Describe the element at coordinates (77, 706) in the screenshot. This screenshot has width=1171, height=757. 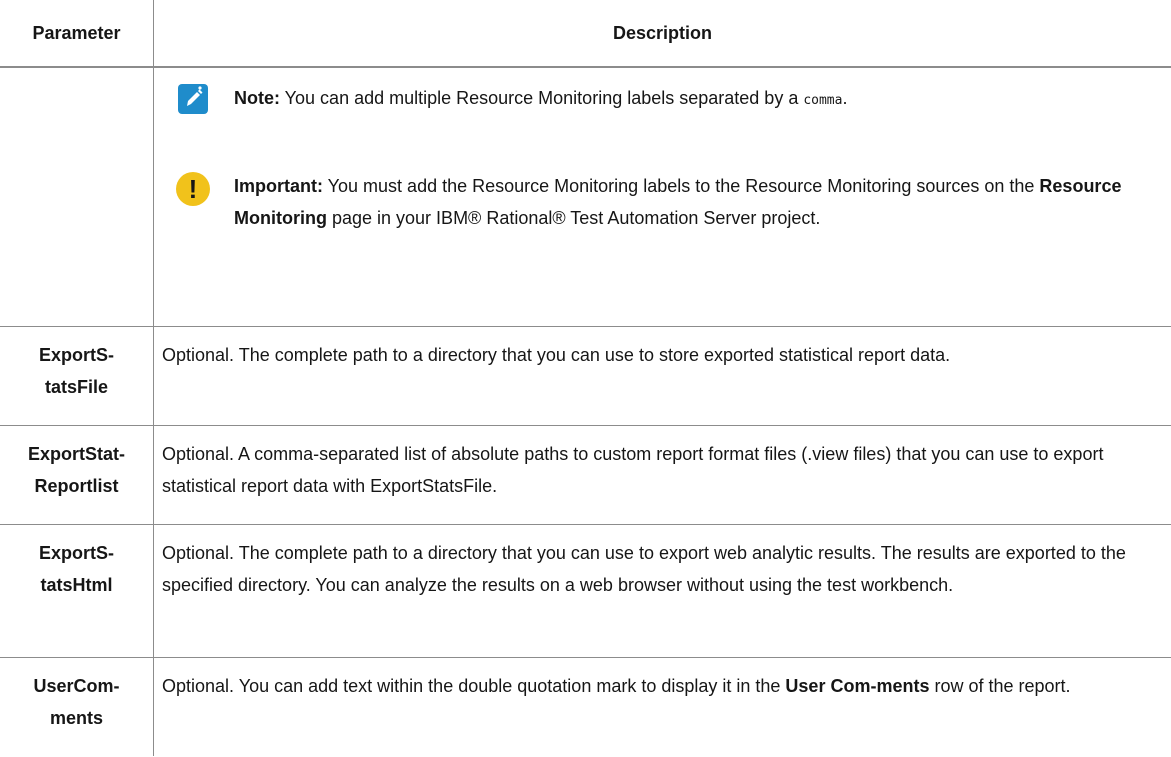
I see `param-cell: UserCom- ments` at that location.